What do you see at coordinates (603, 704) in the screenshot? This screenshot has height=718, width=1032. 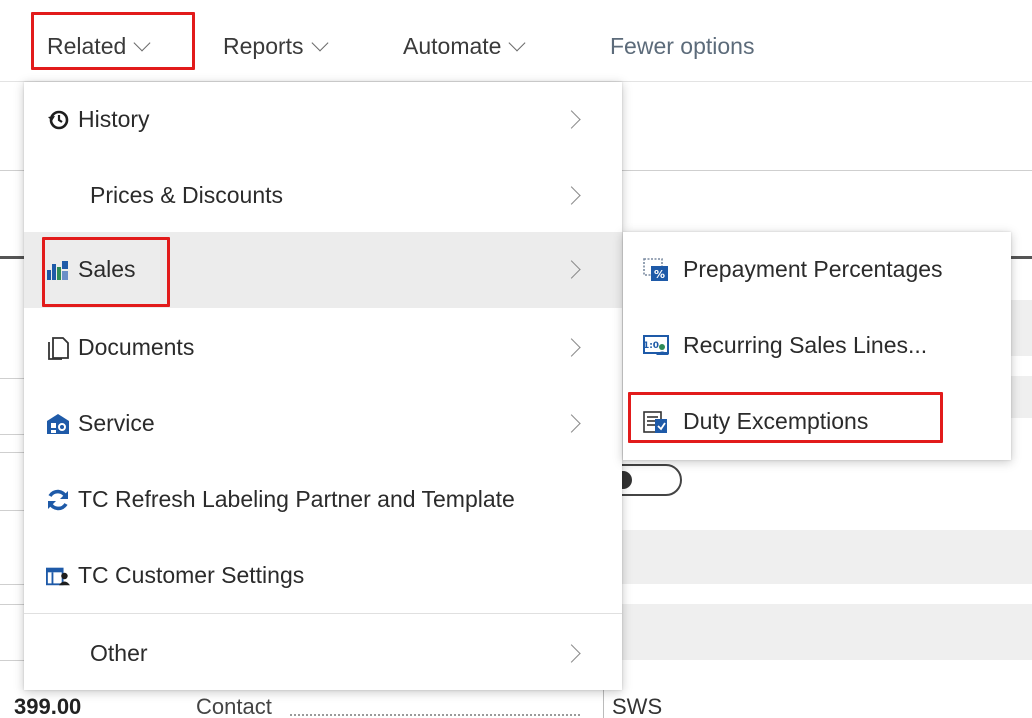 I see `field-separator` at bounding box center [603, 704].